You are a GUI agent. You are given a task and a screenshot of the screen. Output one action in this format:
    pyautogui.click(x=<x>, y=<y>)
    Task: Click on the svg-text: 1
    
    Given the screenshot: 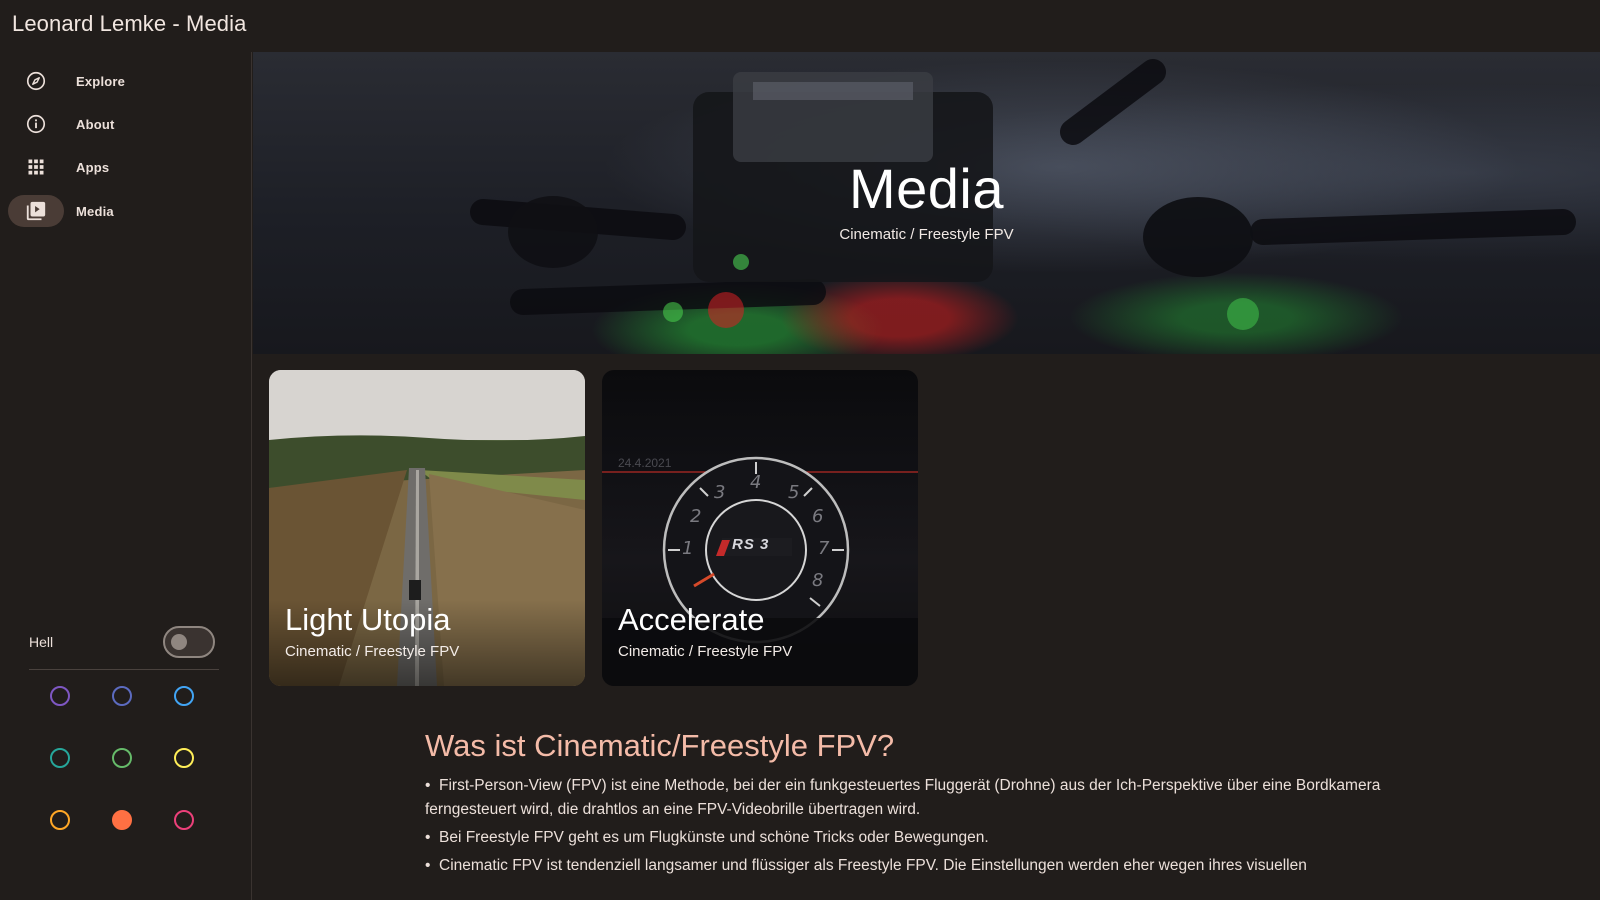 What is the action you would take?
    pyautogui.click(x=687, y=548)
    